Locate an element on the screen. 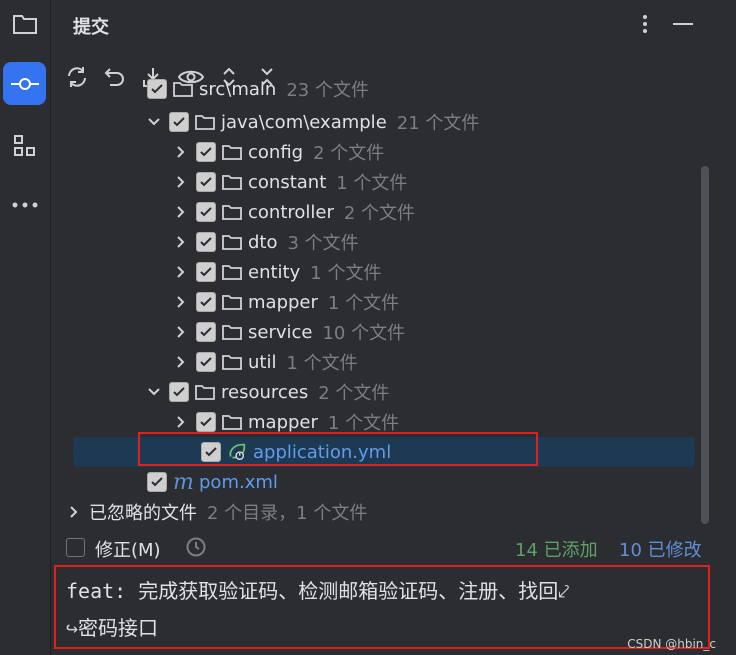  tree-row-name: resources is located at coordinates (265, 392).